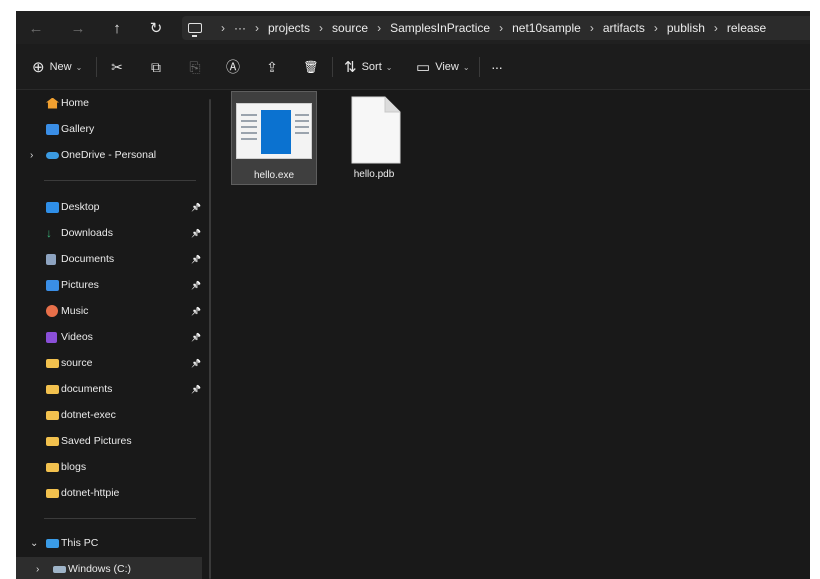 This screenshot has width=820, height=579. Describe the element at coordinates (52, 207) in the screenshot. I see `desktop-icon` at that location.